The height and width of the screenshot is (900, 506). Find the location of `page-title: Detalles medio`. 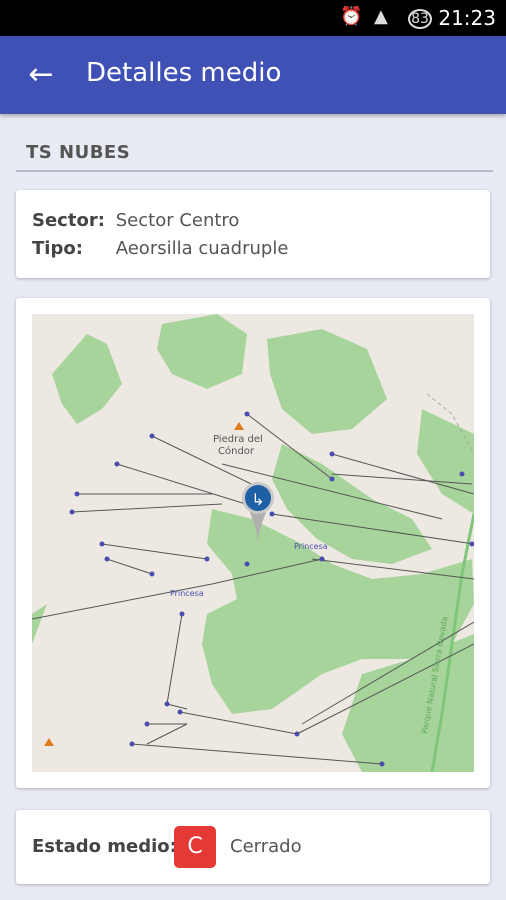

page-title: Detalles medio is located at coordinates (184, 73).